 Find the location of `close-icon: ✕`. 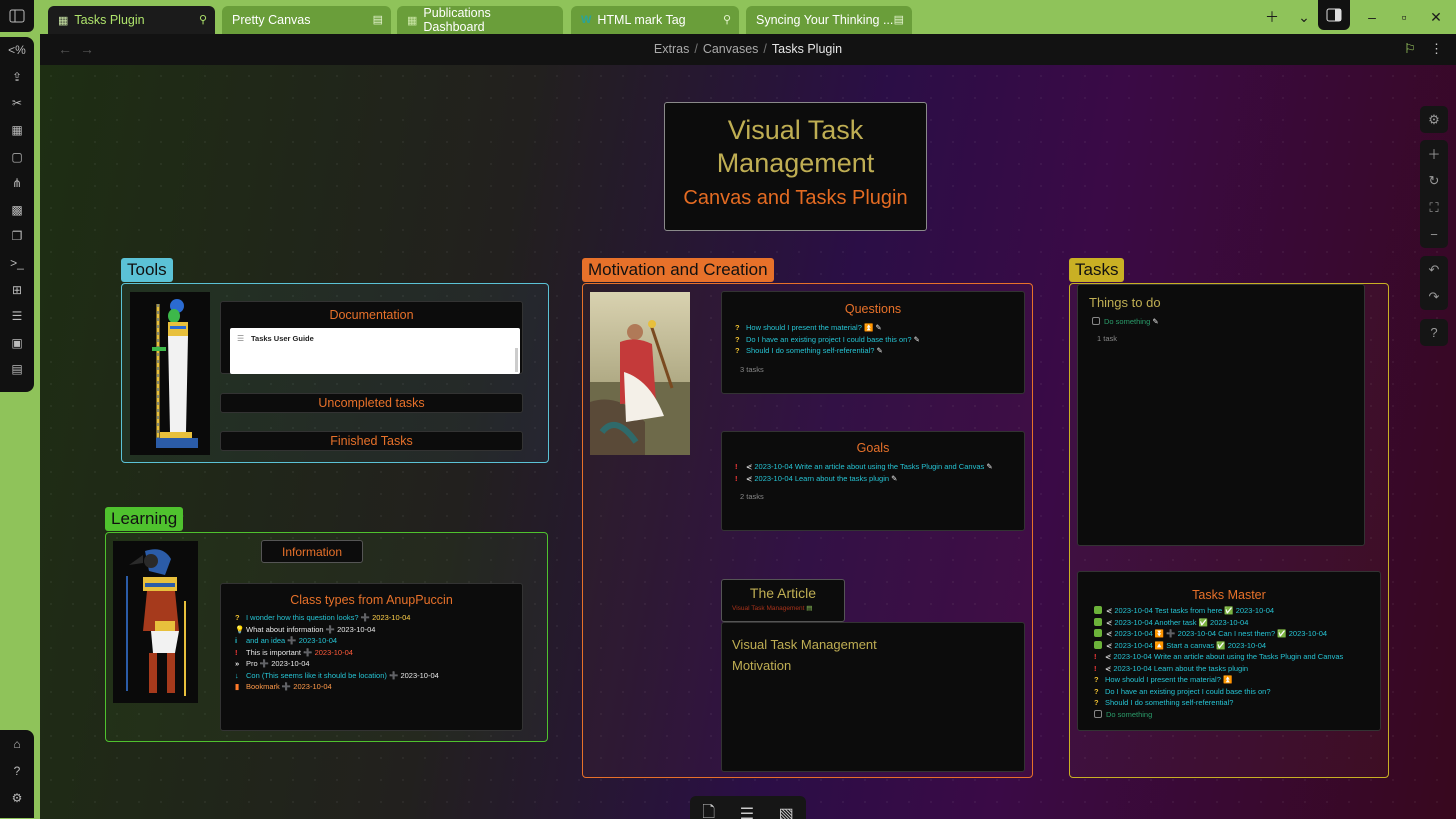

close-icon: ✕ is located at coordinates (1436, 17).